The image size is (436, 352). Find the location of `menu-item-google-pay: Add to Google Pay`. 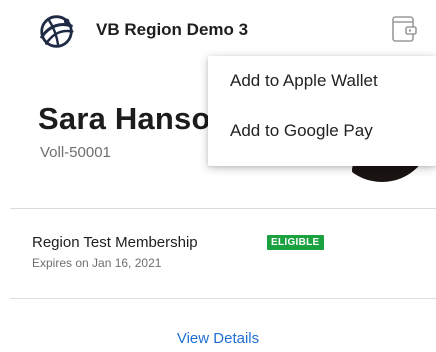

menu-item-google-pay: Add to Google Pay is located at coordinates (322, 131).